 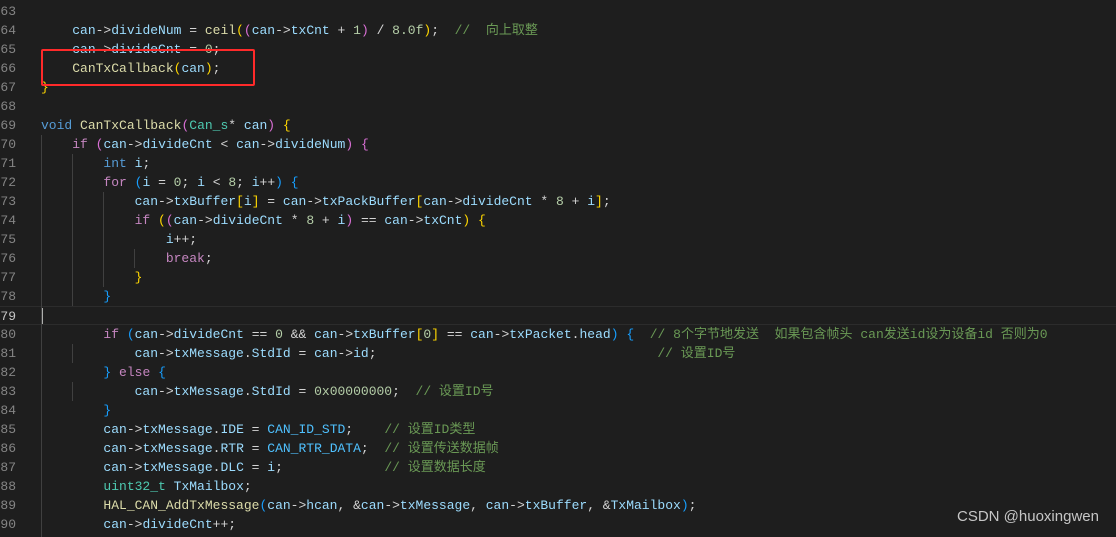 What do you see at coordinates (408, 30) in the screenshot?
I see `code-token: 8.0f` at bounding box center [408, 30].